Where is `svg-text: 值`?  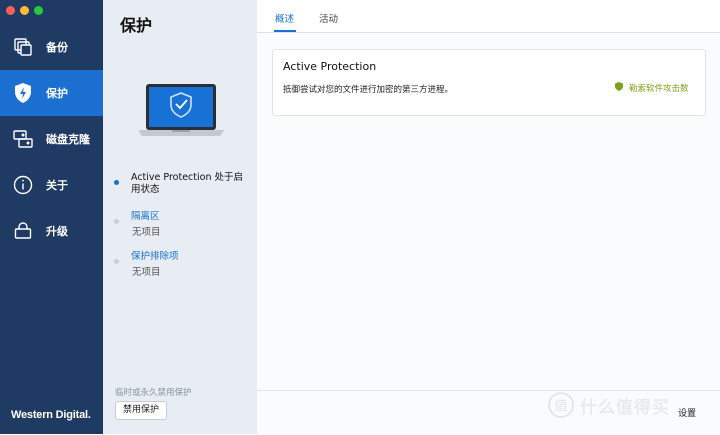
svg-text: 值 is located at coordinates (560, 406).